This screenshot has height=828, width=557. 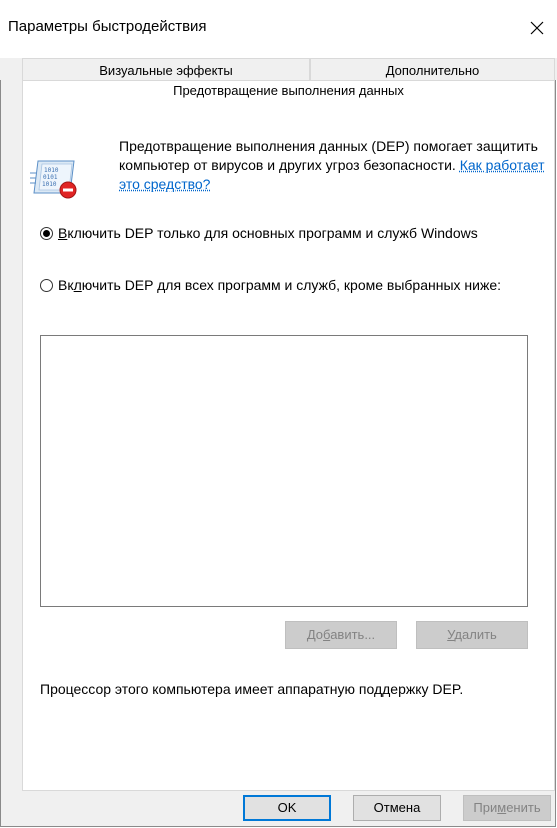 I want to click on title-bar: Параметры быстродействия, so click(x=278, y=29).